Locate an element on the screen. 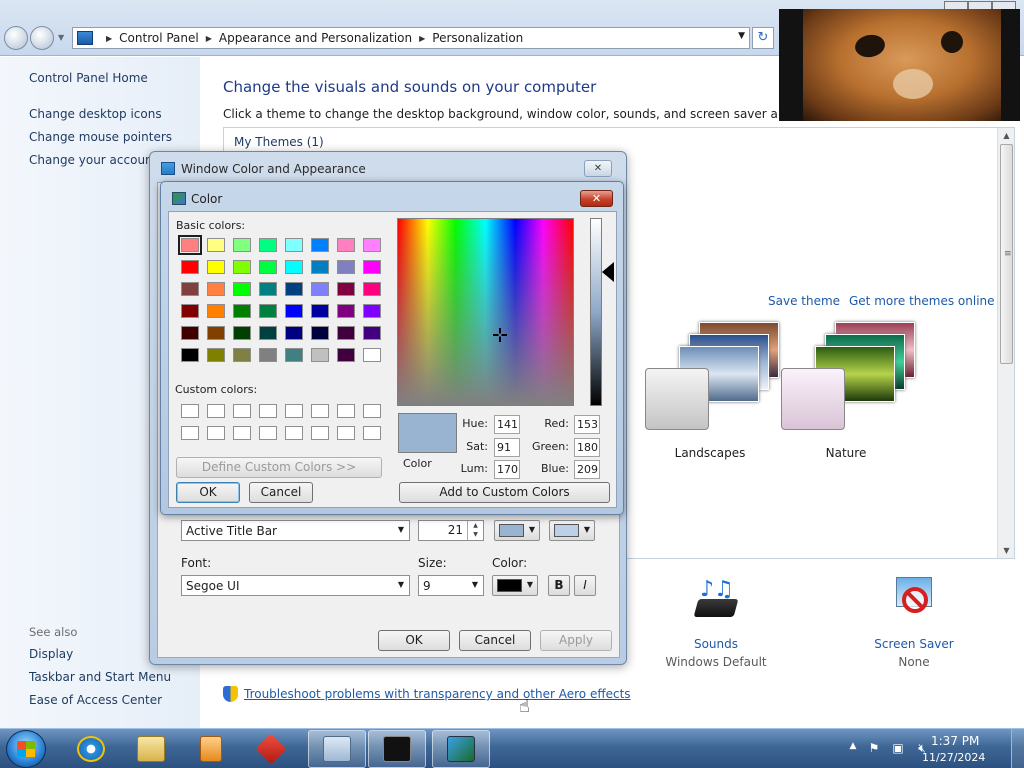 The height and width of the screenshot is (768, 1024). taskbar-ie is located at coordinates (91, 749).